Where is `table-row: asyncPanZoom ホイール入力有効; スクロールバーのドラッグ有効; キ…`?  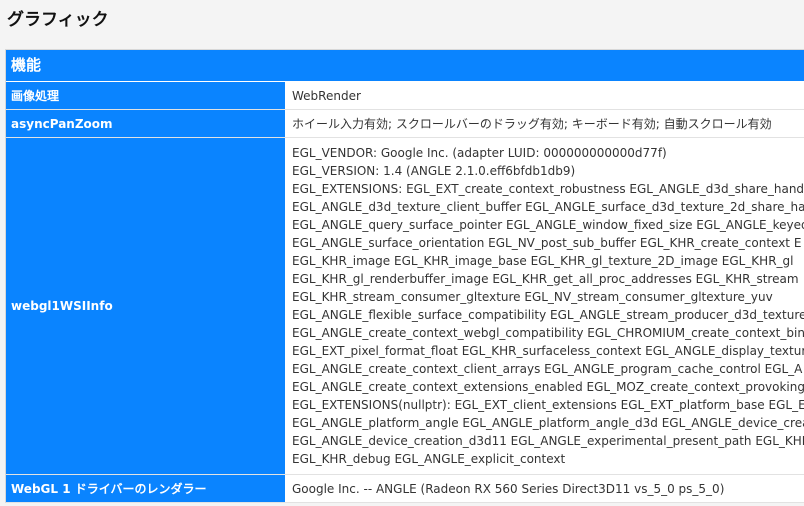 table-row: asyncPanZoom ホイール入力有効; スクロールバーのドラッグ有効; キ… is located at coordinates (405, 124).